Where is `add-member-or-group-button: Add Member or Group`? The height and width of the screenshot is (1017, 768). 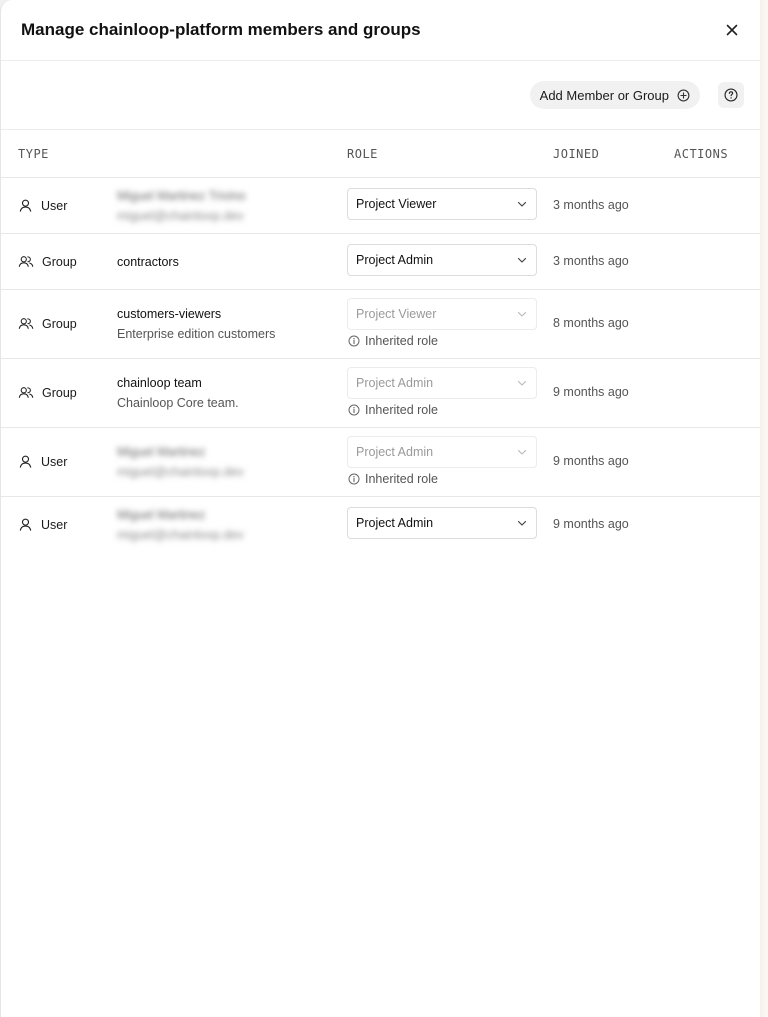
add-member-or-group-button: Add Member or Group is located at coordinates (614, 95).